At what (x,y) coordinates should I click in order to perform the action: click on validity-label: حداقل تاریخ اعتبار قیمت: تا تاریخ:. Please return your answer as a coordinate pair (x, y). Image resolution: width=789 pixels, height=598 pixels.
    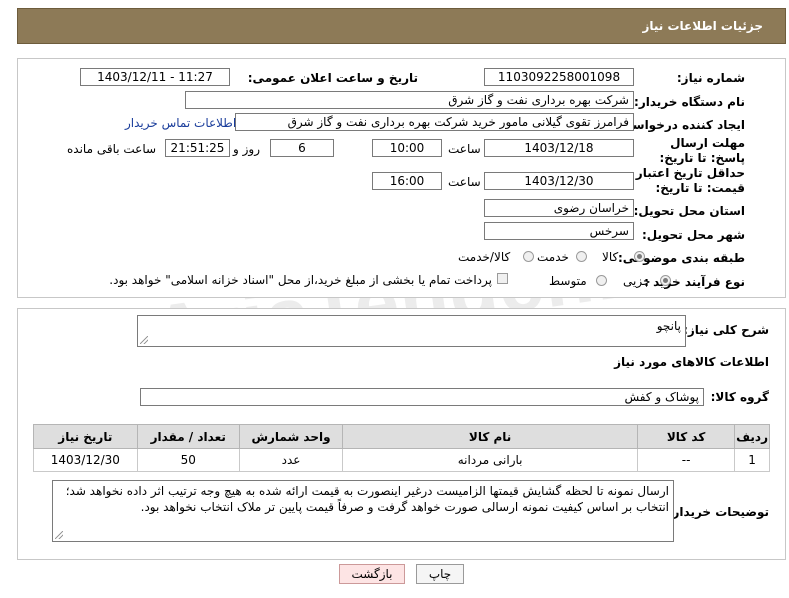
    Looking at the image, I should click on (690, 180).